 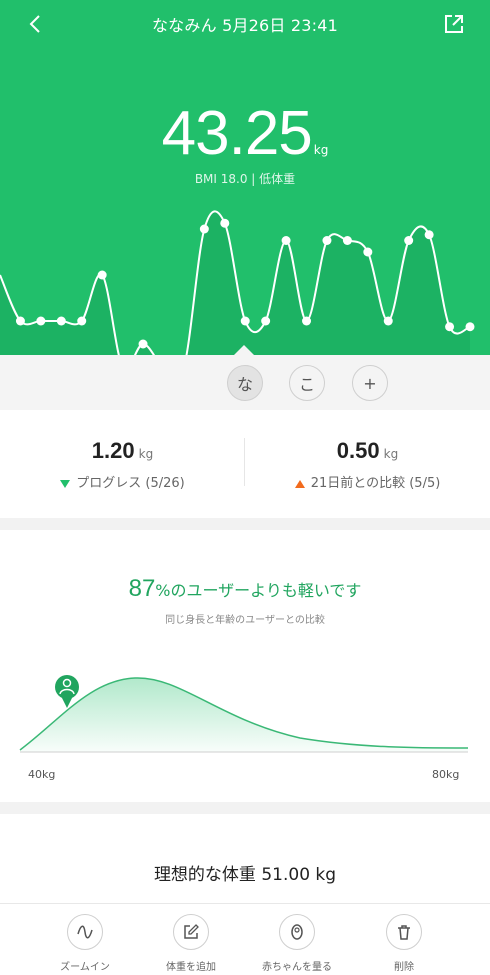 I want to click on trash-icon, so click(x=404, y=932).